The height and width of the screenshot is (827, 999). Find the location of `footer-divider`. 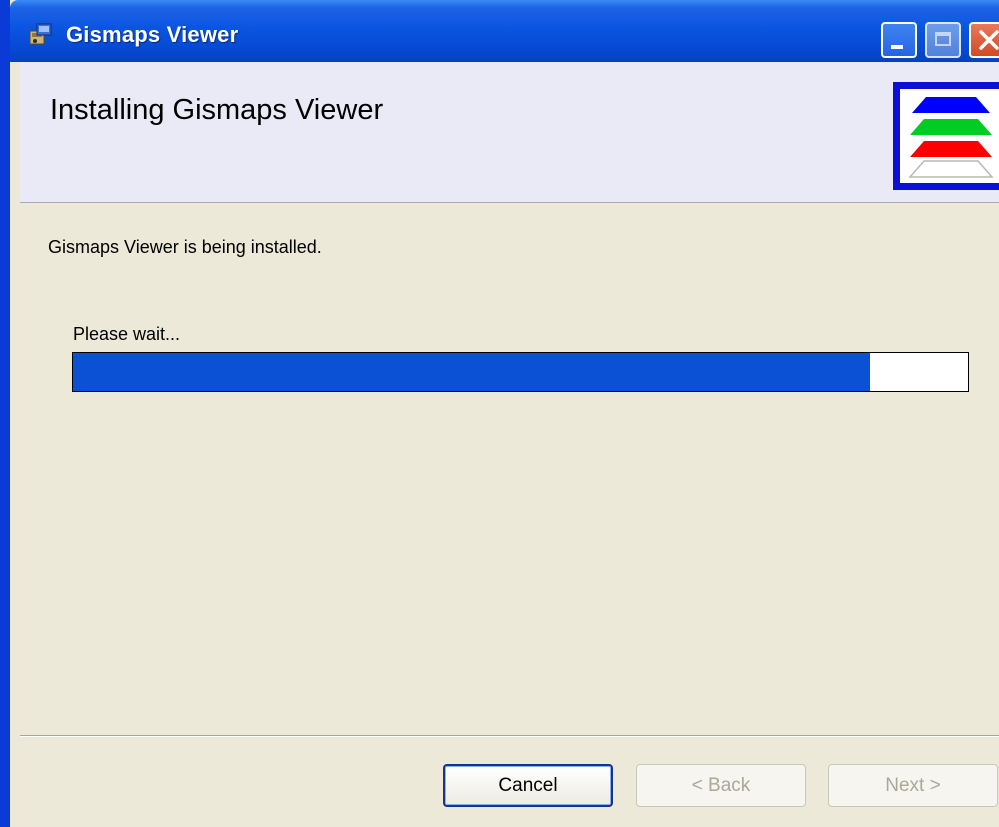

footer-divider is located at coordinates (509, 736).